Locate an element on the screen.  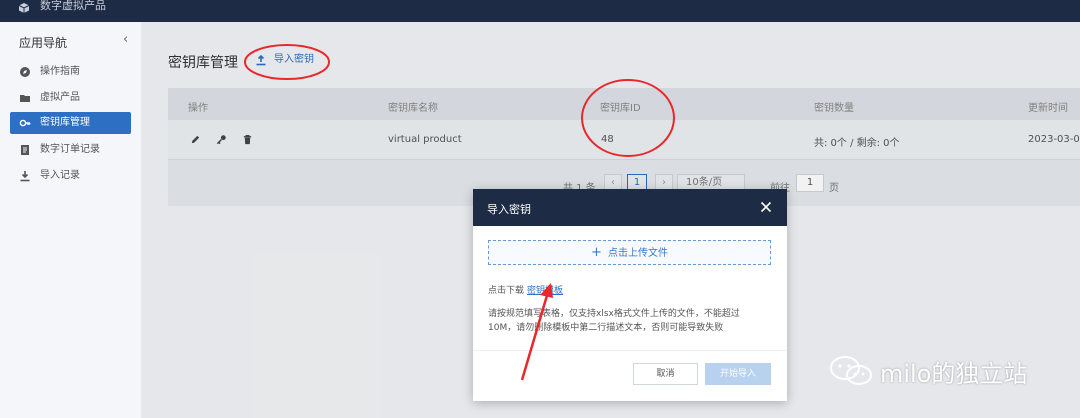
document-icon is located at coordinates (25, 150).